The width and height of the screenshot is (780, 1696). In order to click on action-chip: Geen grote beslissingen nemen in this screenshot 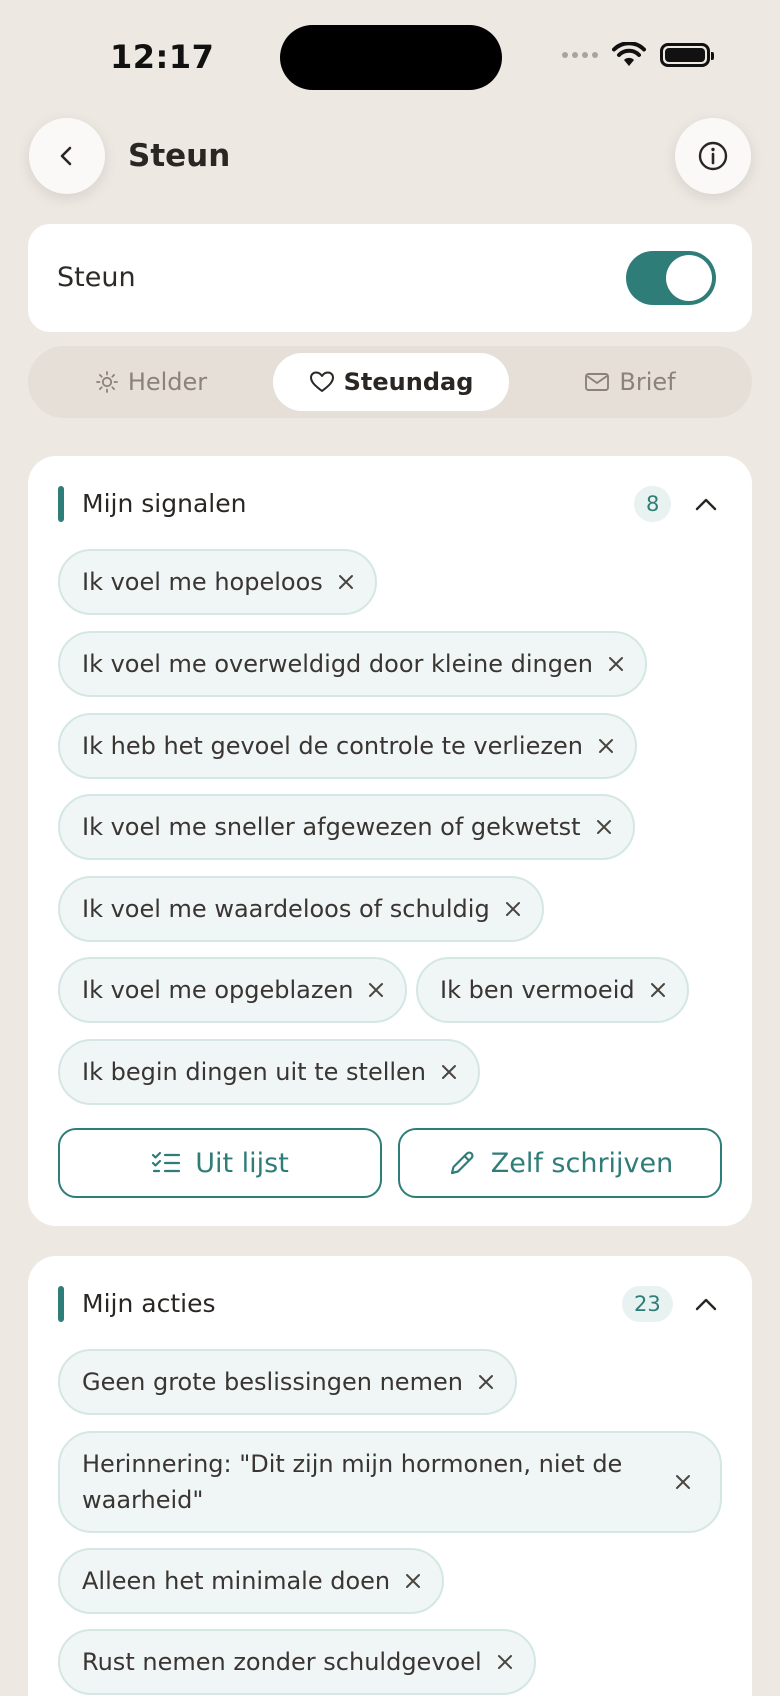, I will do `click(287, 1382)`.